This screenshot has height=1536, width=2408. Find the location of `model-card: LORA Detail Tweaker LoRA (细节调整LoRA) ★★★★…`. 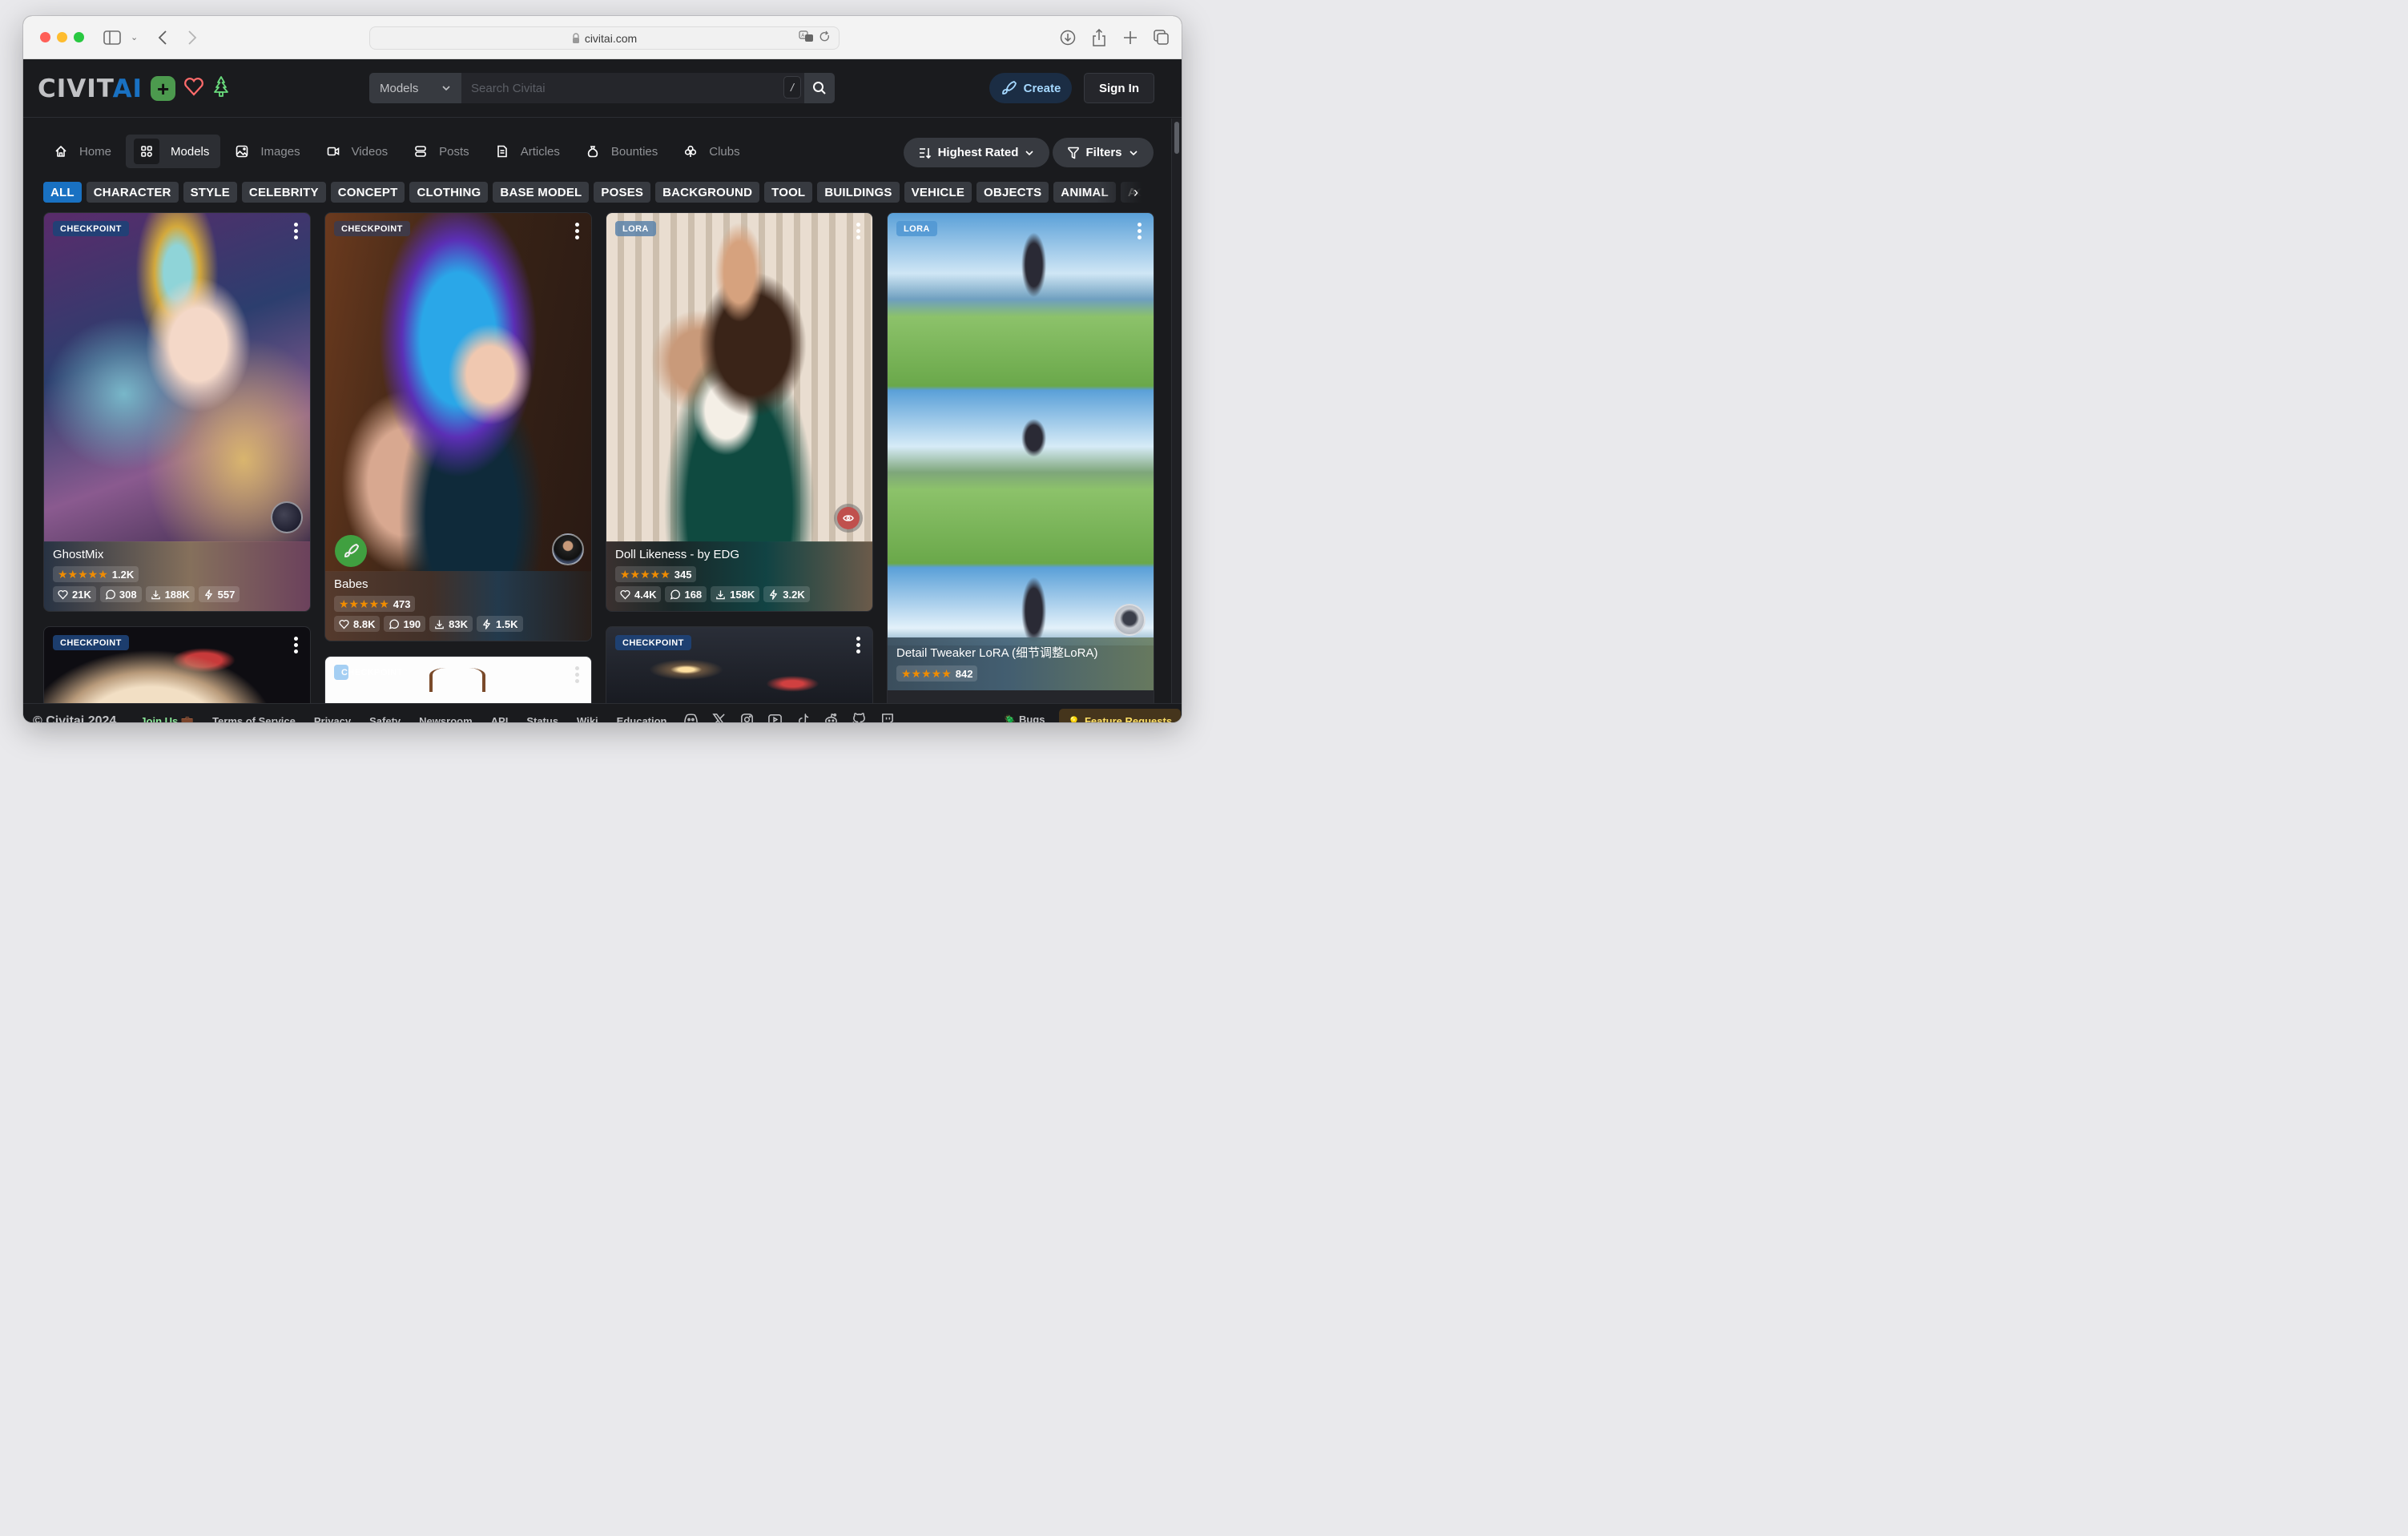

model-card: LORA Detail Tweaker LoRA (细节调整LoRA) ★★★★… is located at coordinates (1020, 467).